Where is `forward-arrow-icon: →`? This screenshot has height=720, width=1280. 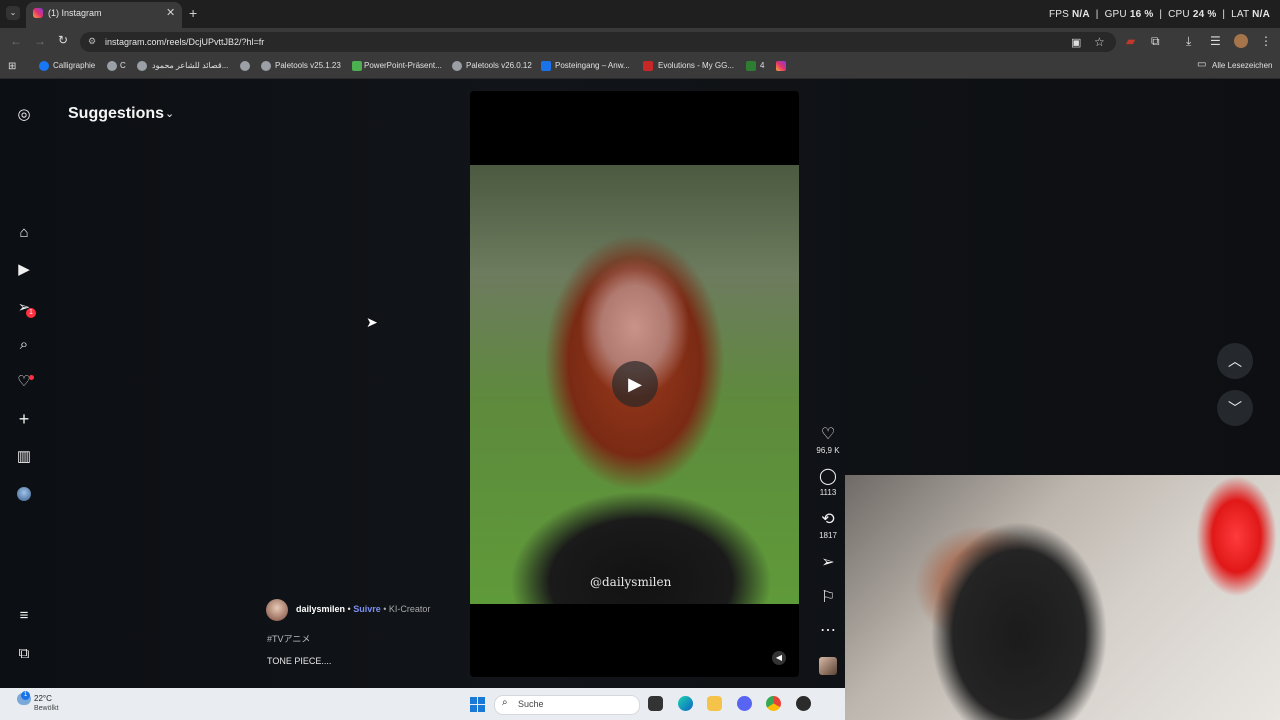
forward-arrow-icon: → is located at coordinates (40, 41).